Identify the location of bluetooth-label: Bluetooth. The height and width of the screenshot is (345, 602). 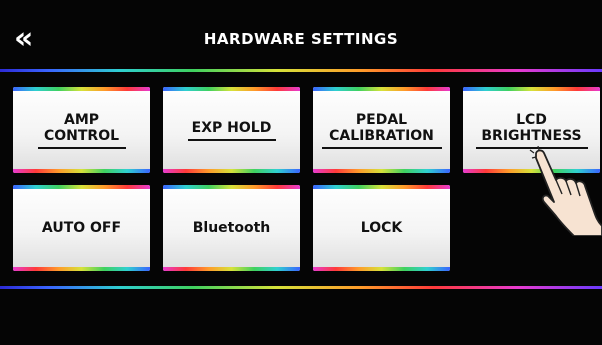
(231, 228).